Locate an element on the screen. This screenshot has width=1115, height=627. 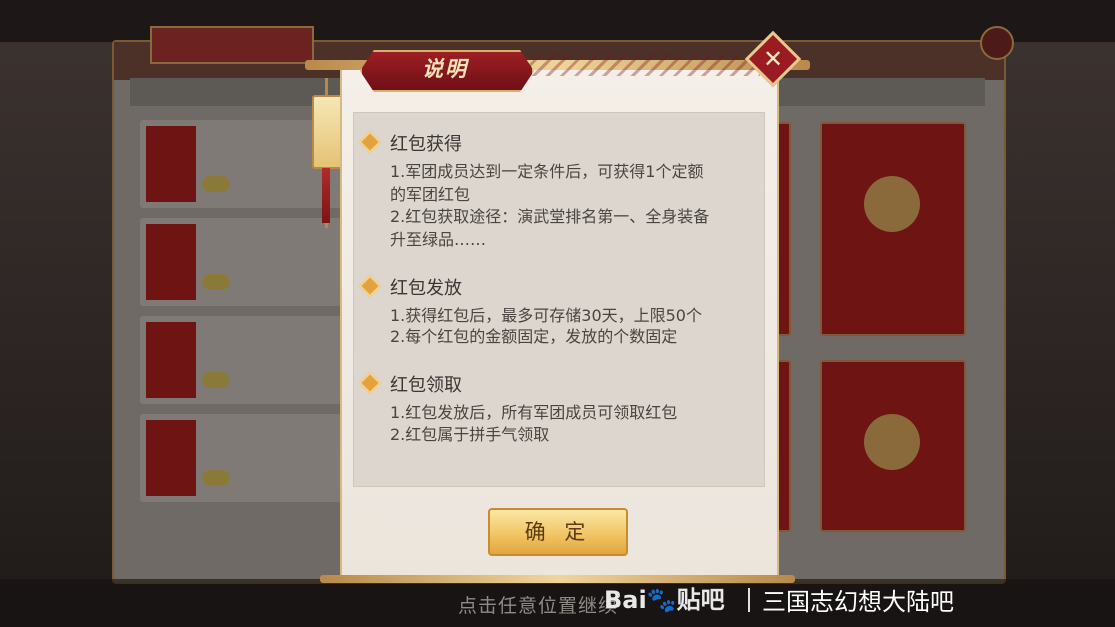
section-line: 1.红包发放后，所有军团成员可领取红包 is located at coordinates (534, 412).